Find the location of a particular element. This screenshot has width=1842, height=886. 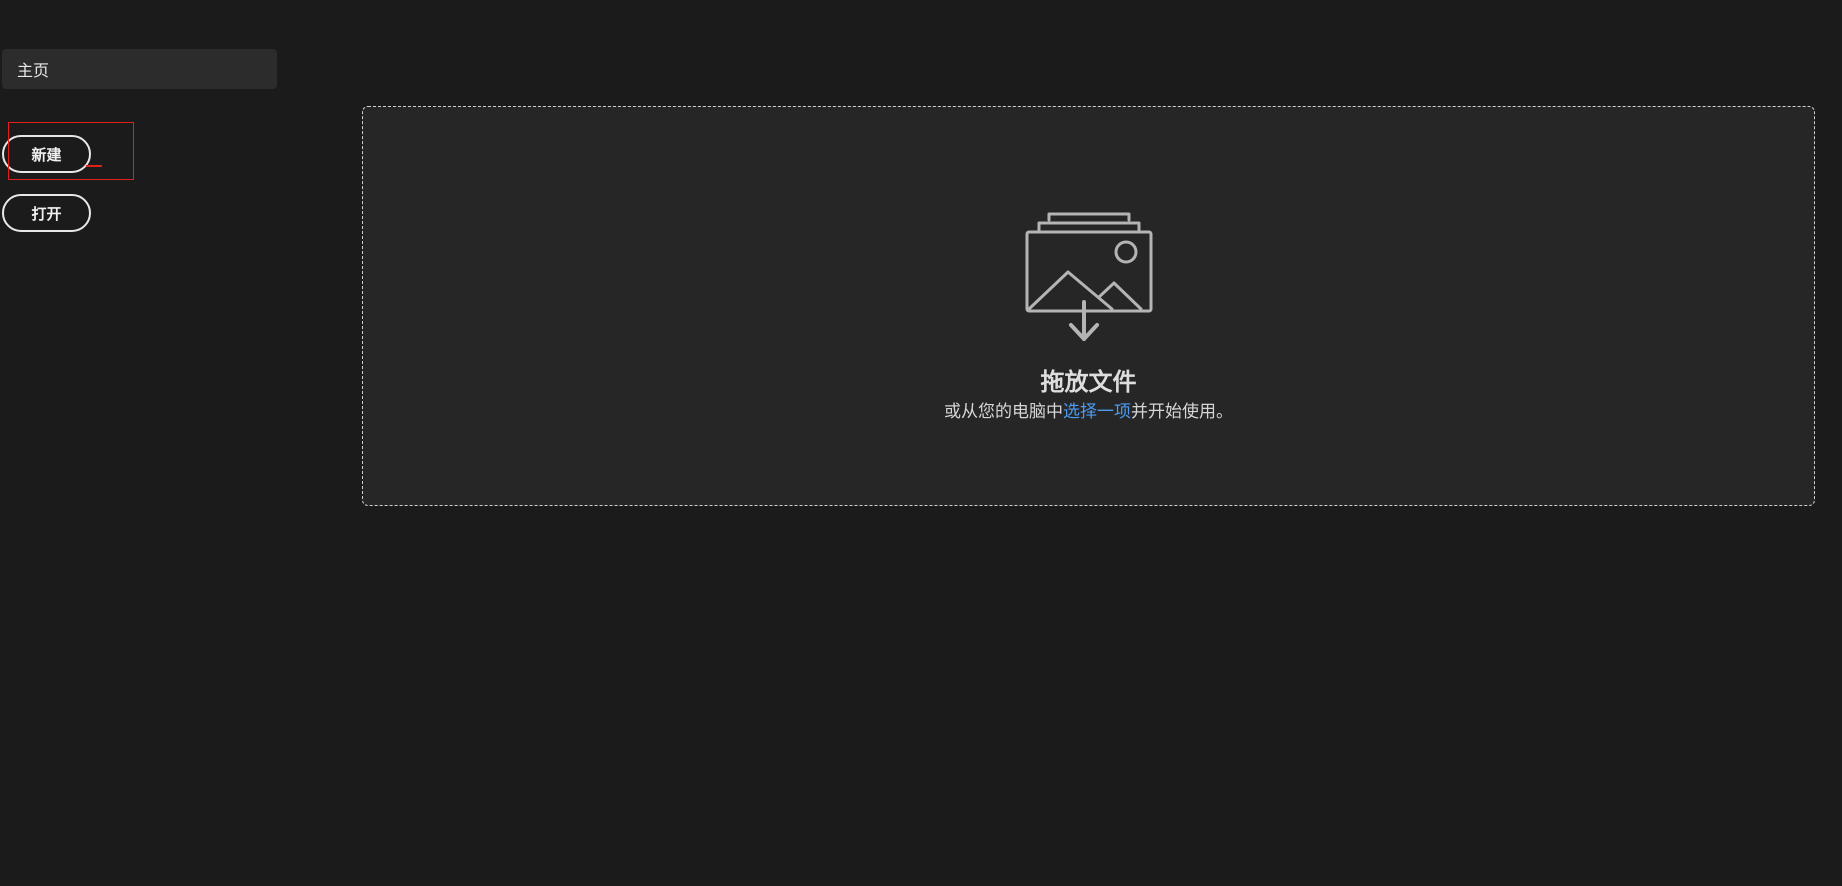

image-drop-icon is located at coordinates (1089, 276).